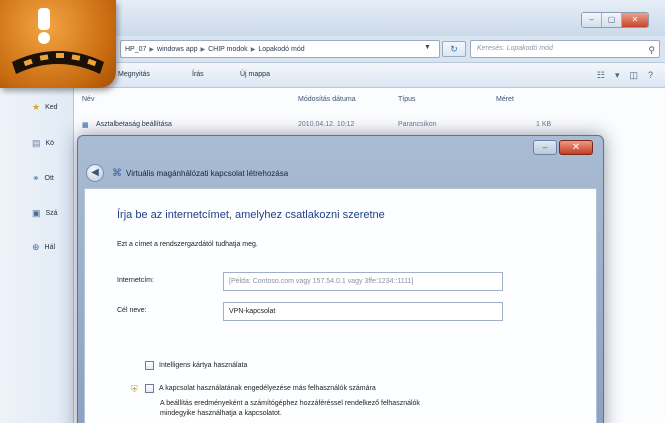  What do you see at coordinates (43, 143) in the screenshot?
I see `nav-item-libraries: ▤ Kö` at bounding box center [43, 143].